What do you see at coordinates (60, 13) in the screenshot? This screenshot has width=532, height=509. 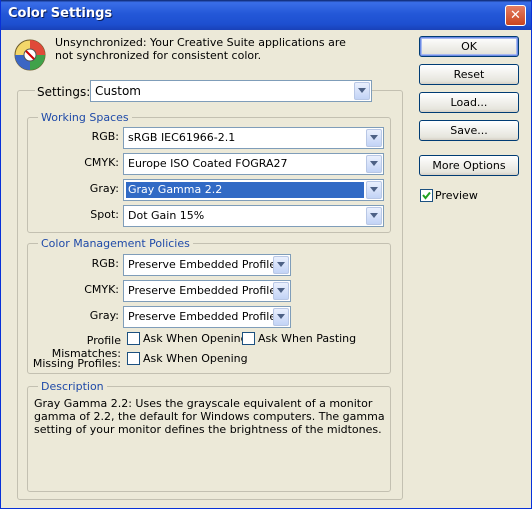 I see `window-title: Color Settings` at bounding box center [60, 13].